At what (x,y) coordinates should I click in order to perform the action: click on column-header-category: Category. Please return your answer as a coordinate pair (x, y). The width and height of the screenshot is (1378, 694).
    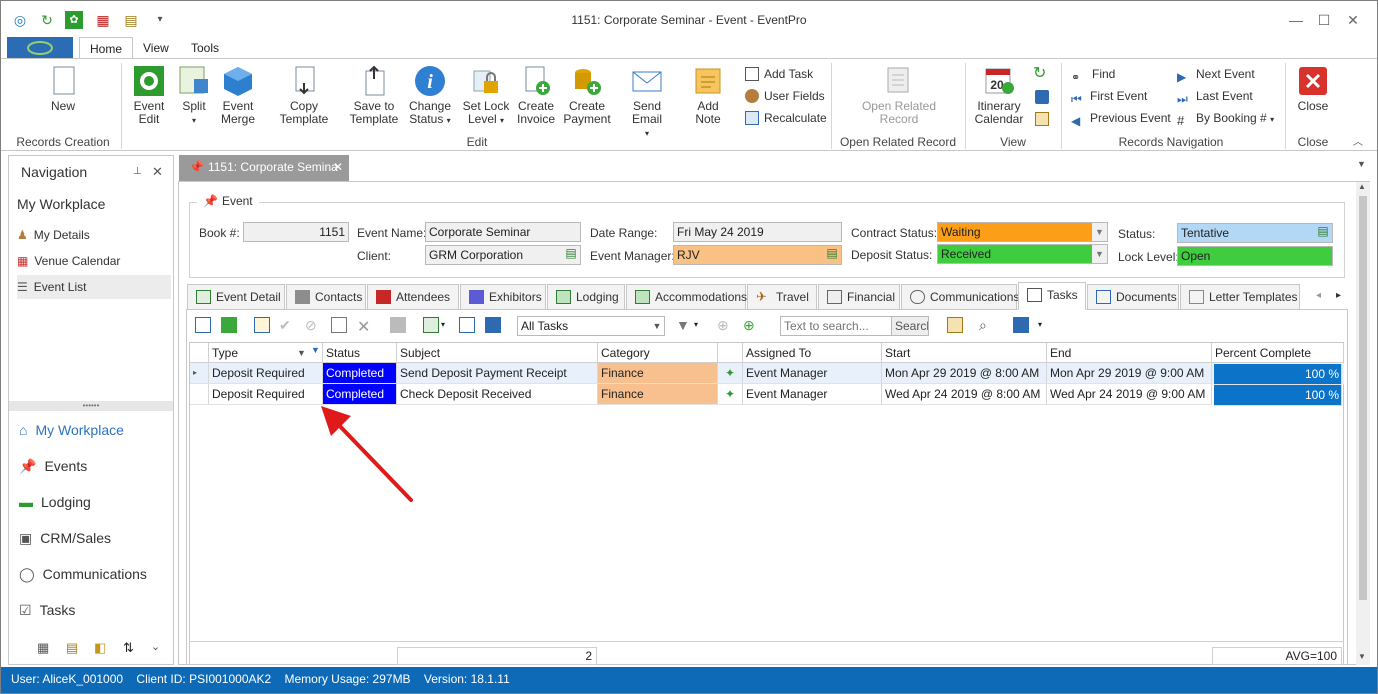
    Looking at the image, I should click on (658, 353).